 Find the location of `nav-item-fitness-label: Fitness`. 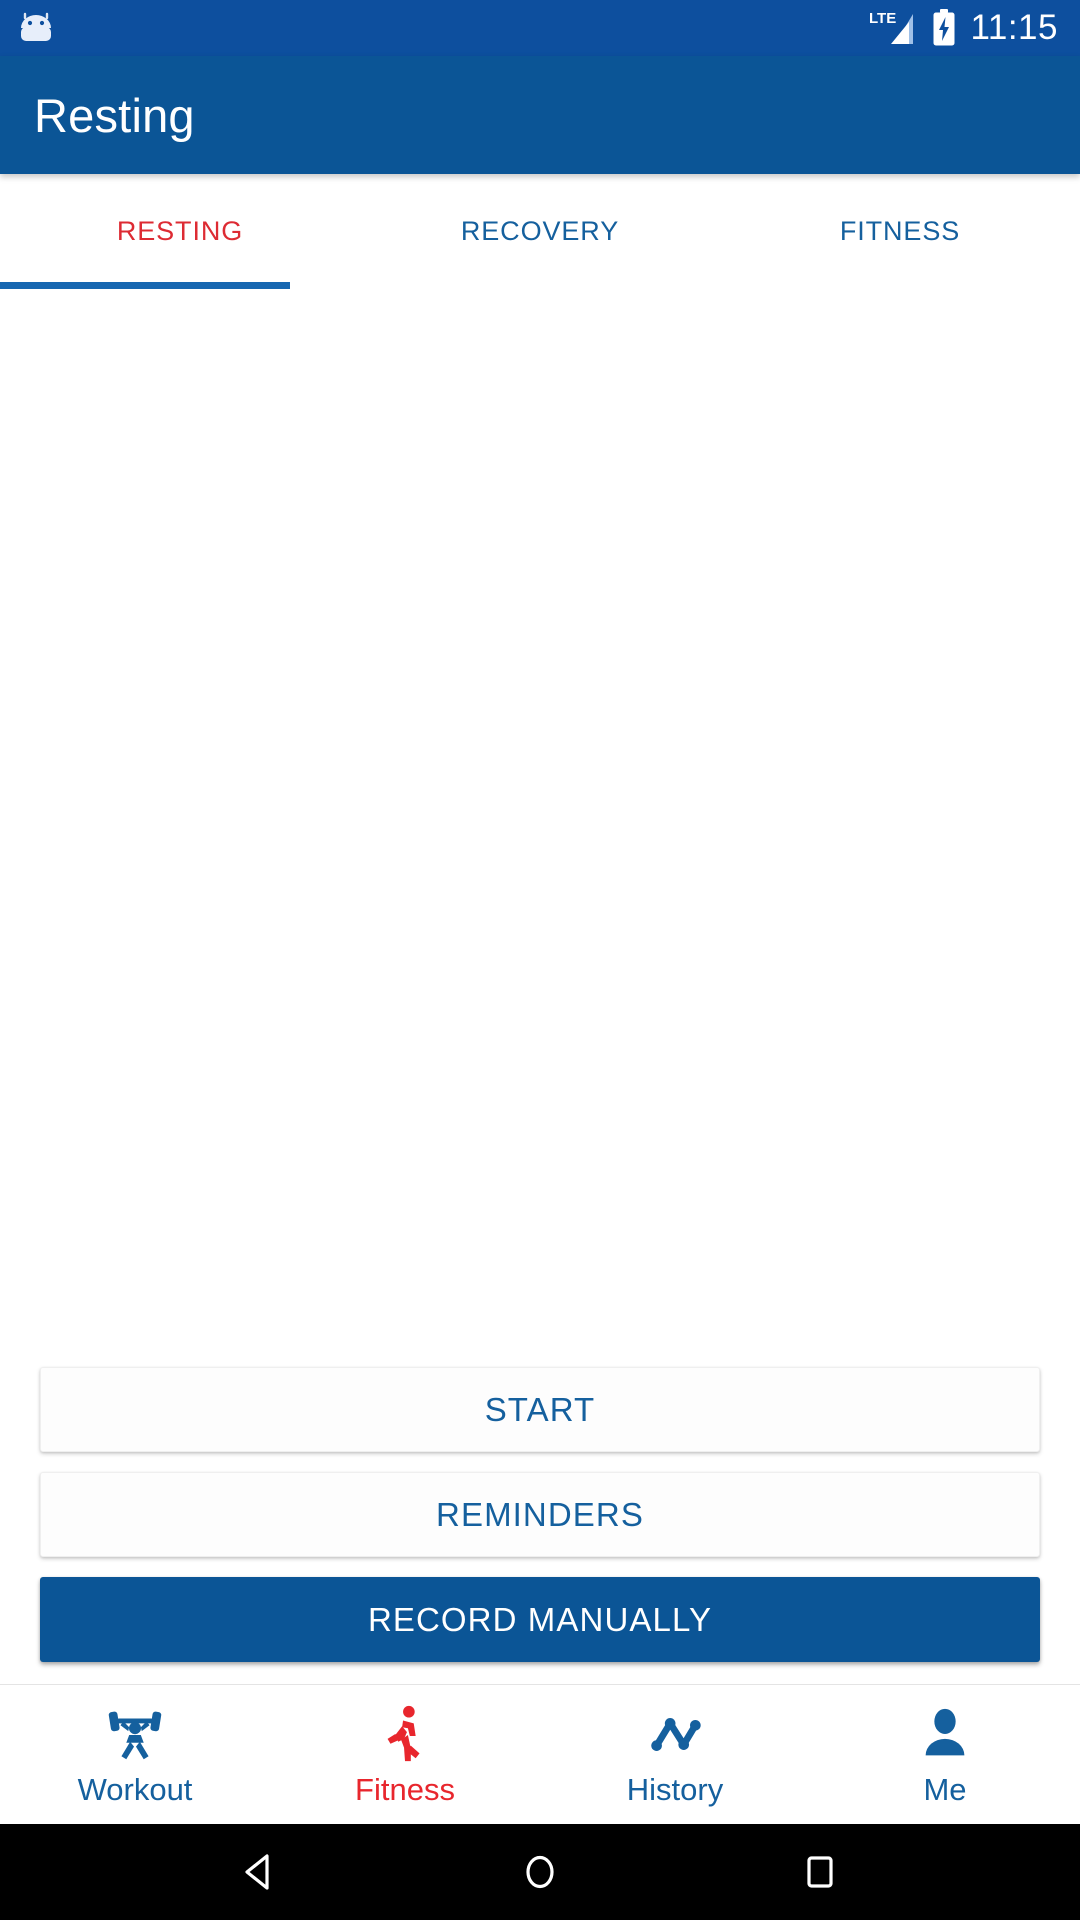

nav-item-fitness-label: Fitness is located at coordinates (405, 1789).